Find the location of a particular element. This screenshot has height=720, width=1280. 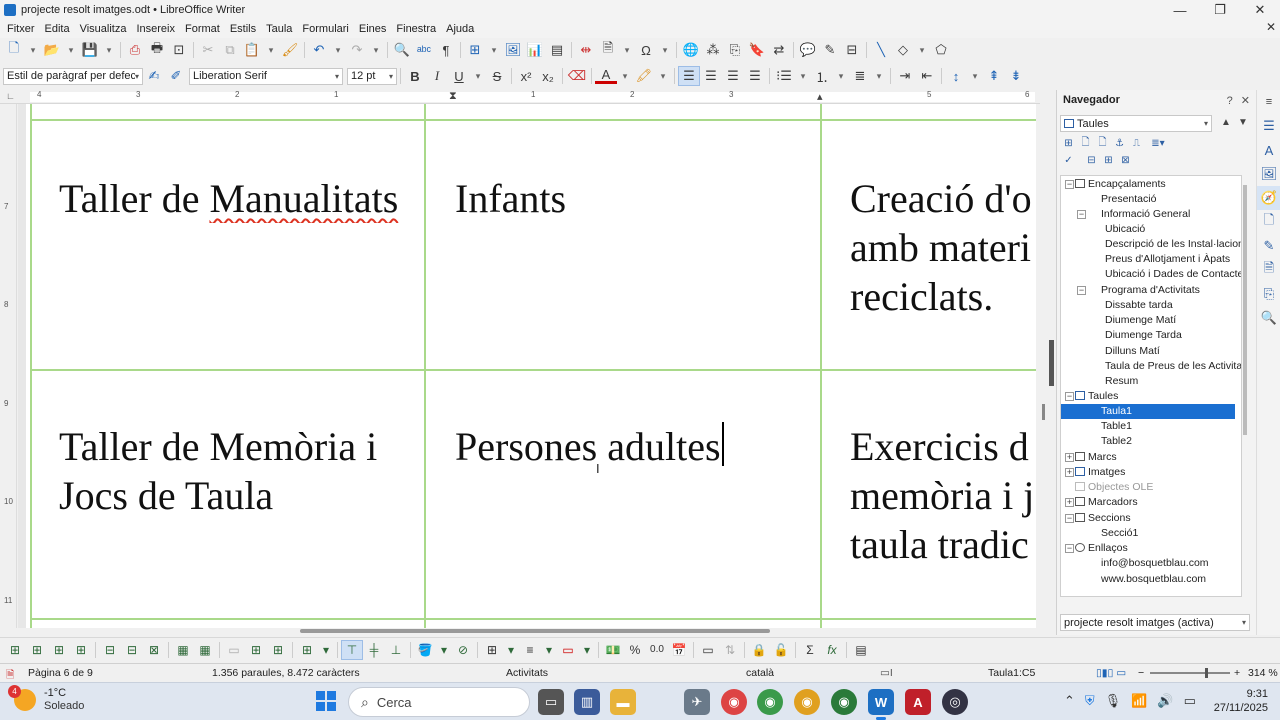

open-folder-icon: 📂 is located at coordinates (52, 50).